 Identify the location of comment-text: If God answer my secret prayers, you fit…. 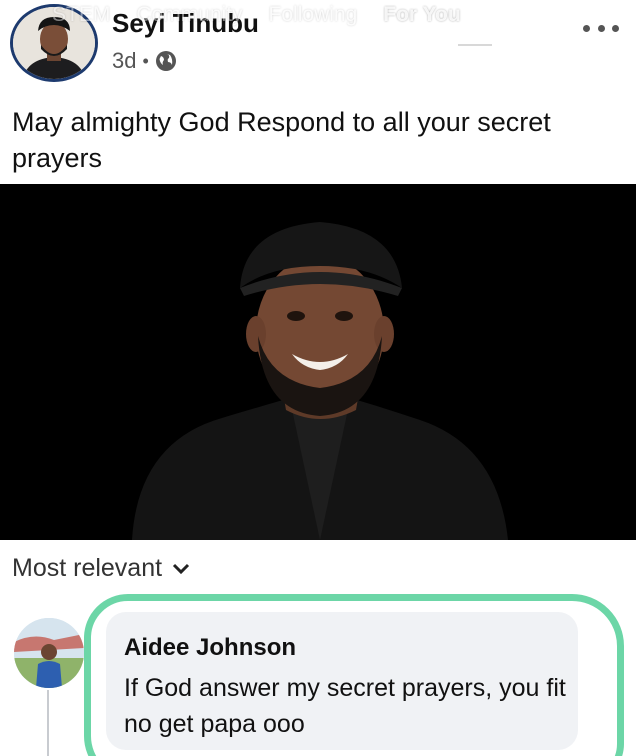
(345, 706).